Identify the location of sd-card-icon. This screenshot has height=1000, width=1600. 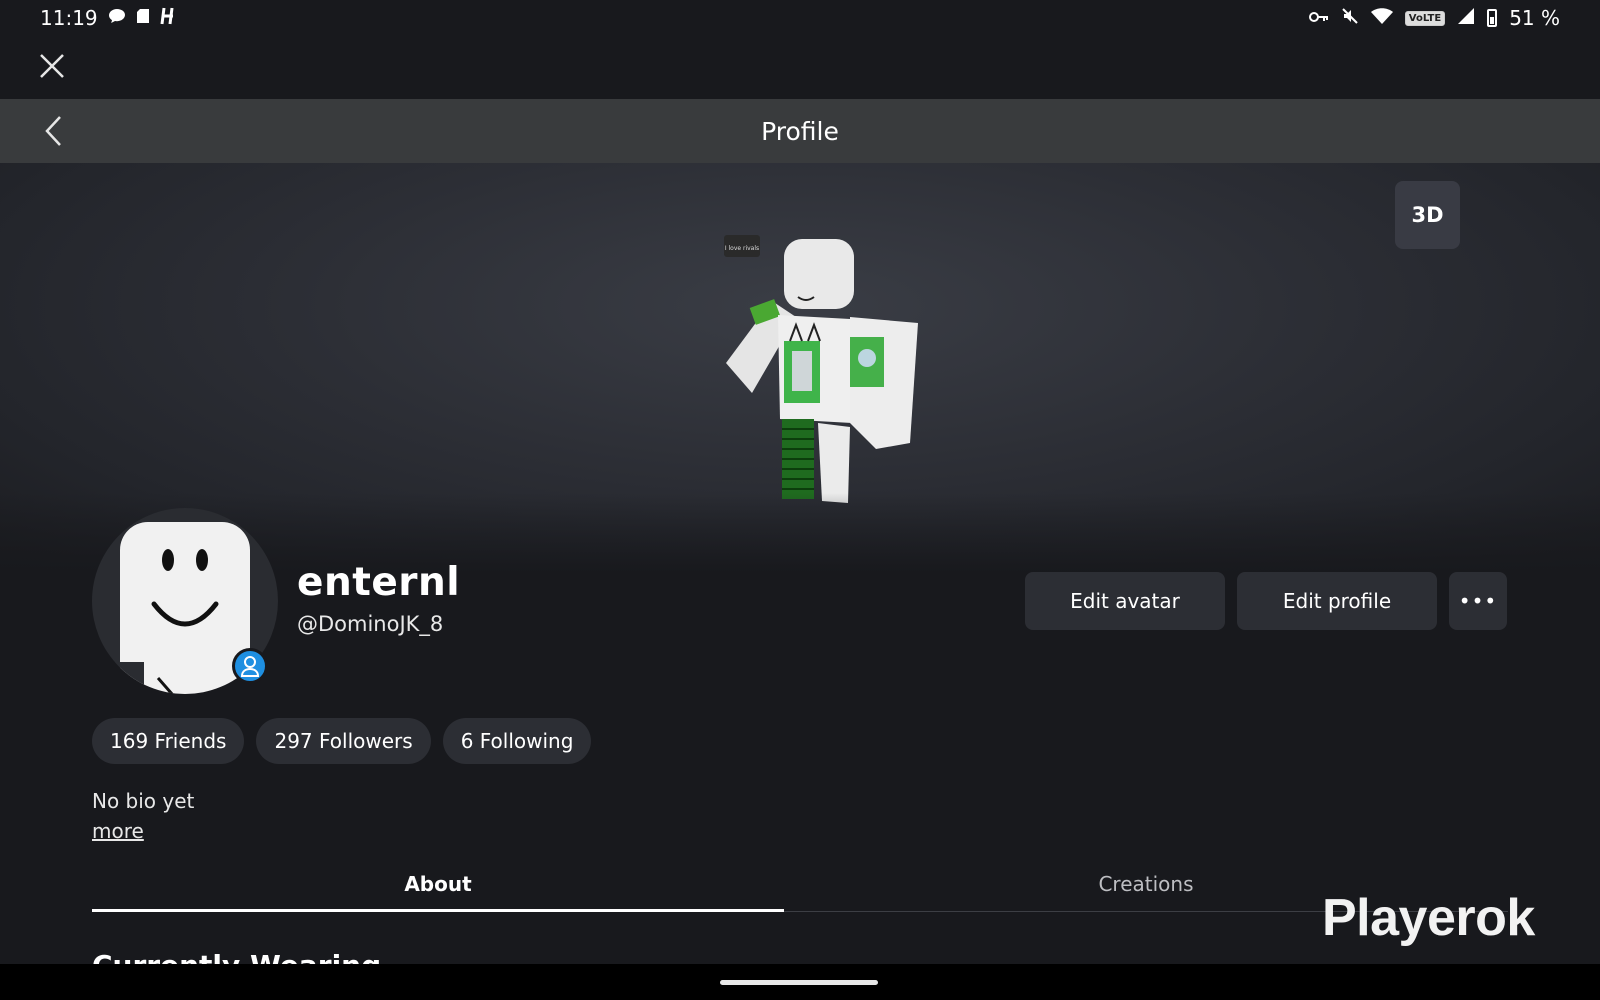
(143, 18).